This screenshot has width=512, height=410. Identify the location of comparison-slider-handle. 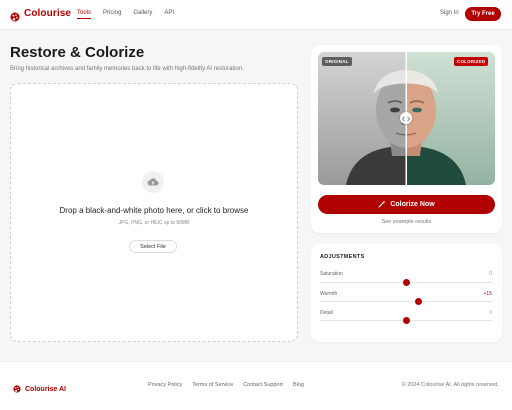
(406, 118).